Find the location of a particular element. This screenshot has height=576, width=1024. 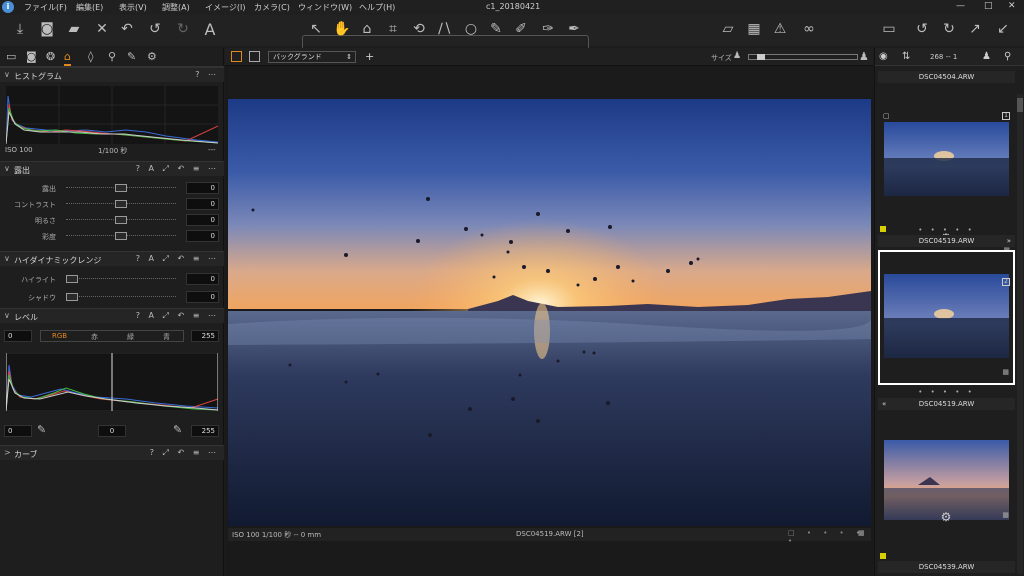

expand-icon: ↗ is located at coordinates (975, 31).